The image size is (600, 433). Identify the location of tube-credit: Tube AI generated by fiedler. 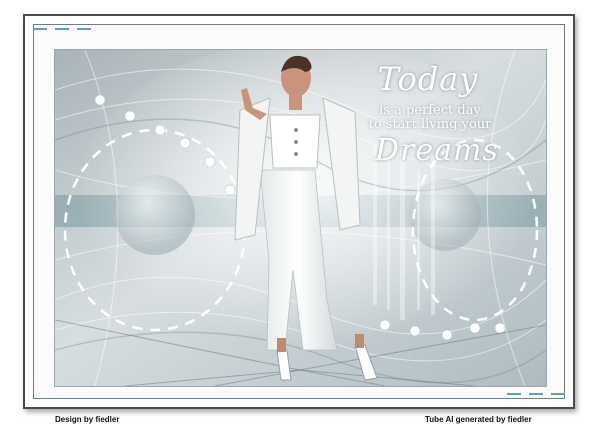
(478, 419).